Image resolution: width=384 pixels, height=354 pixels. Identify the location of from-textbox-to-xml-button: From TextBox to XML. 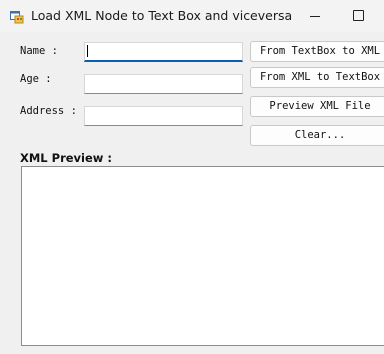
(317, 51).